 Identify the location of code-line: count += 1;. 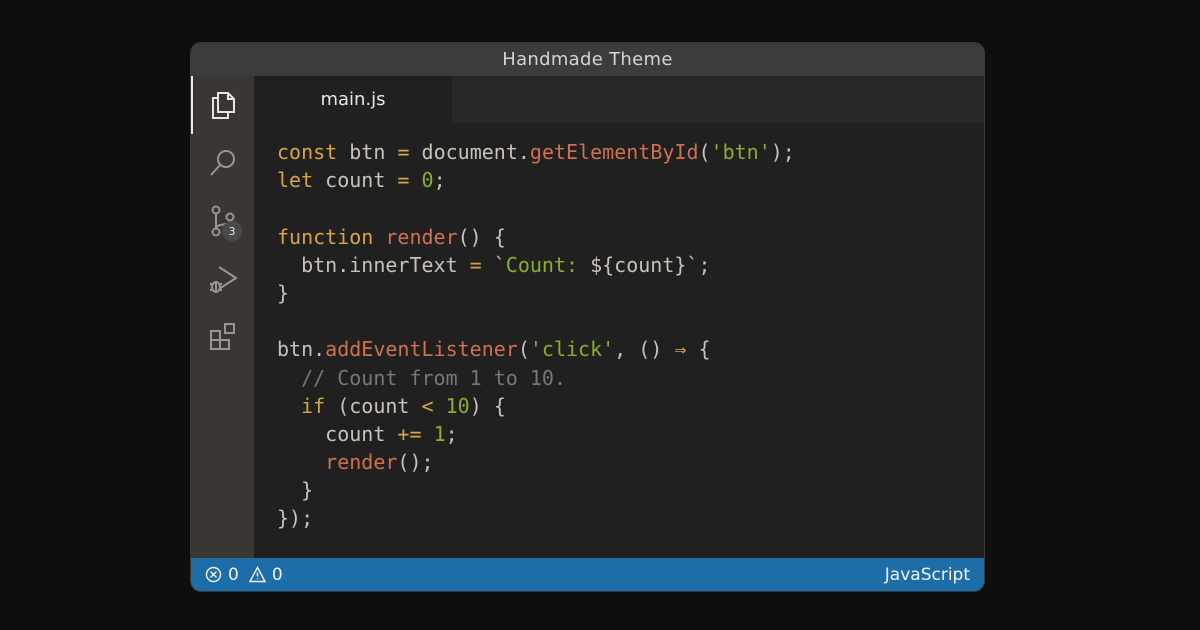
(536, 434).